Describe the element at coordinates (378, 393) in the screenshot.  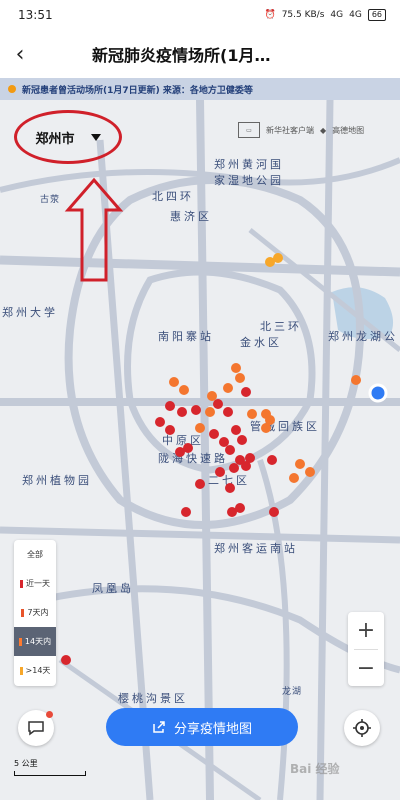
I see `my-location-marker` at that location.